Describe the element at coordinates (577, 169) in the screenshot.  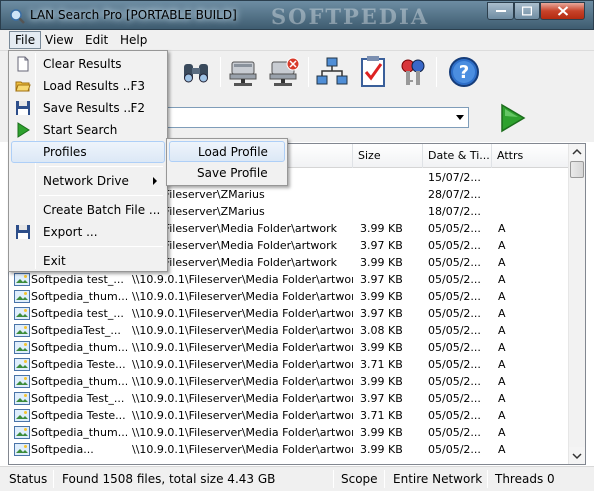
I see `scroll-thumb` at that location.